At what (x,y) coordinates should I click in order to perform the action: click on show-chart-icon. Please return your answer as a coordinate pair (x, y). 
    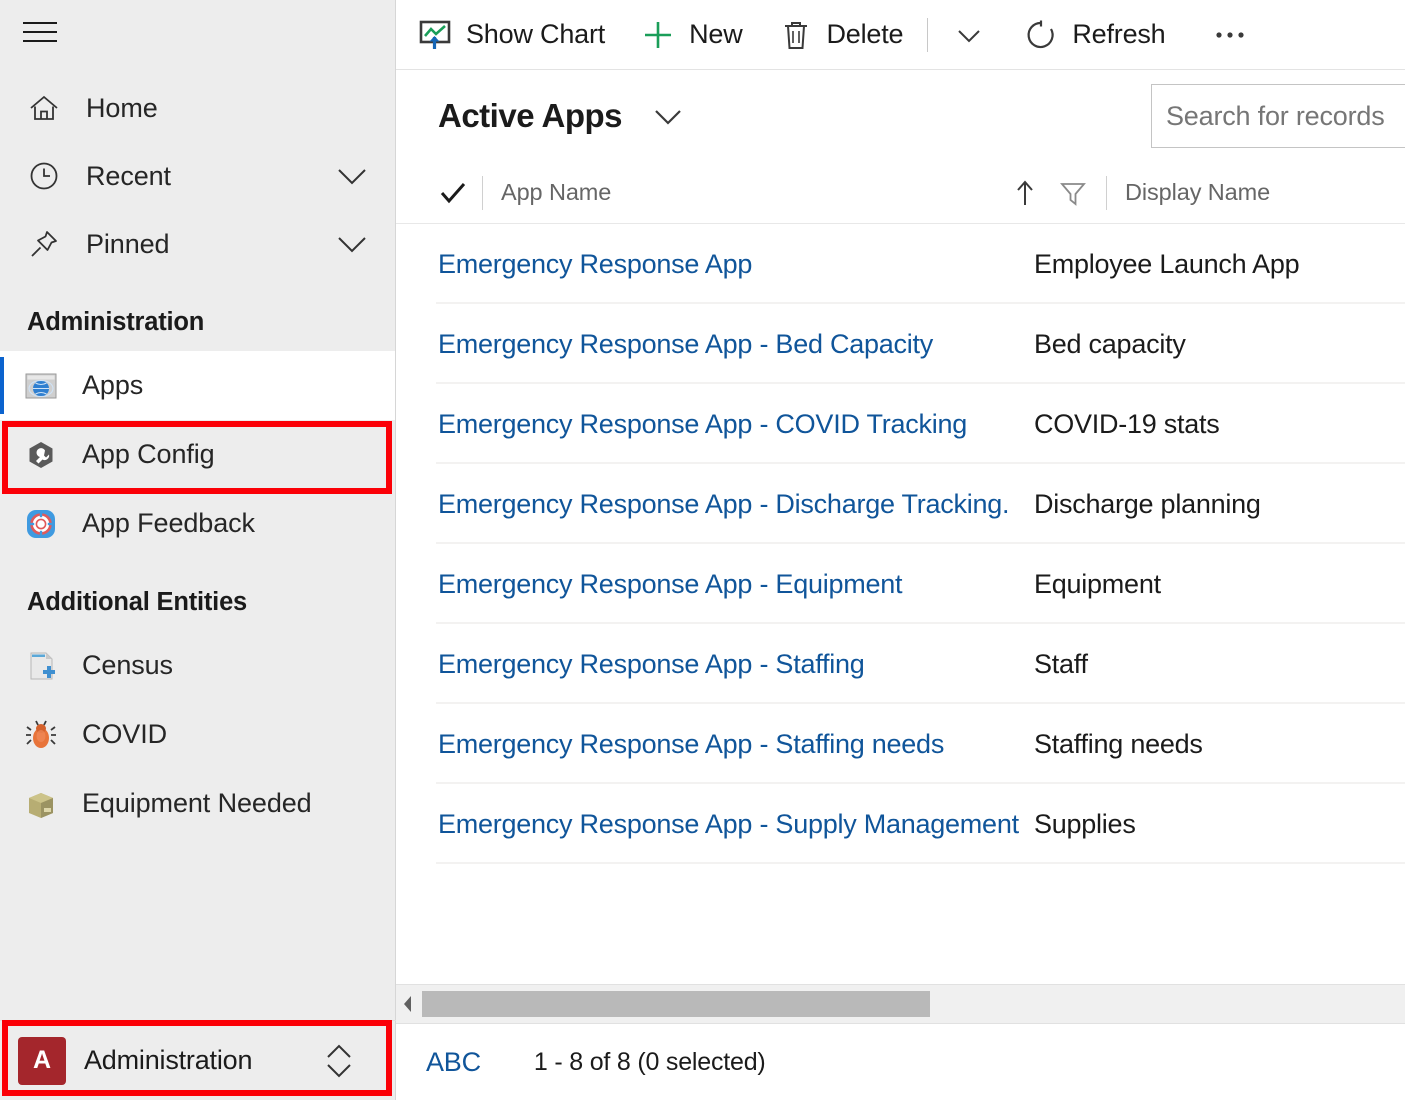
    Looking at the image, I should click on (435, 35).